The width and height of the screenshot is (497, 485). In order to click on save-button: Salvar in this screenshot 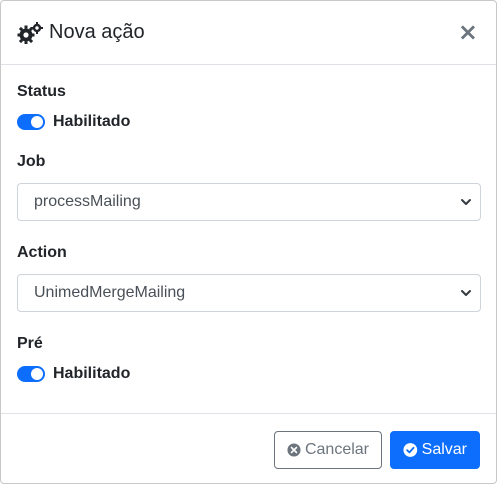, I will do `click(435, 449)`.